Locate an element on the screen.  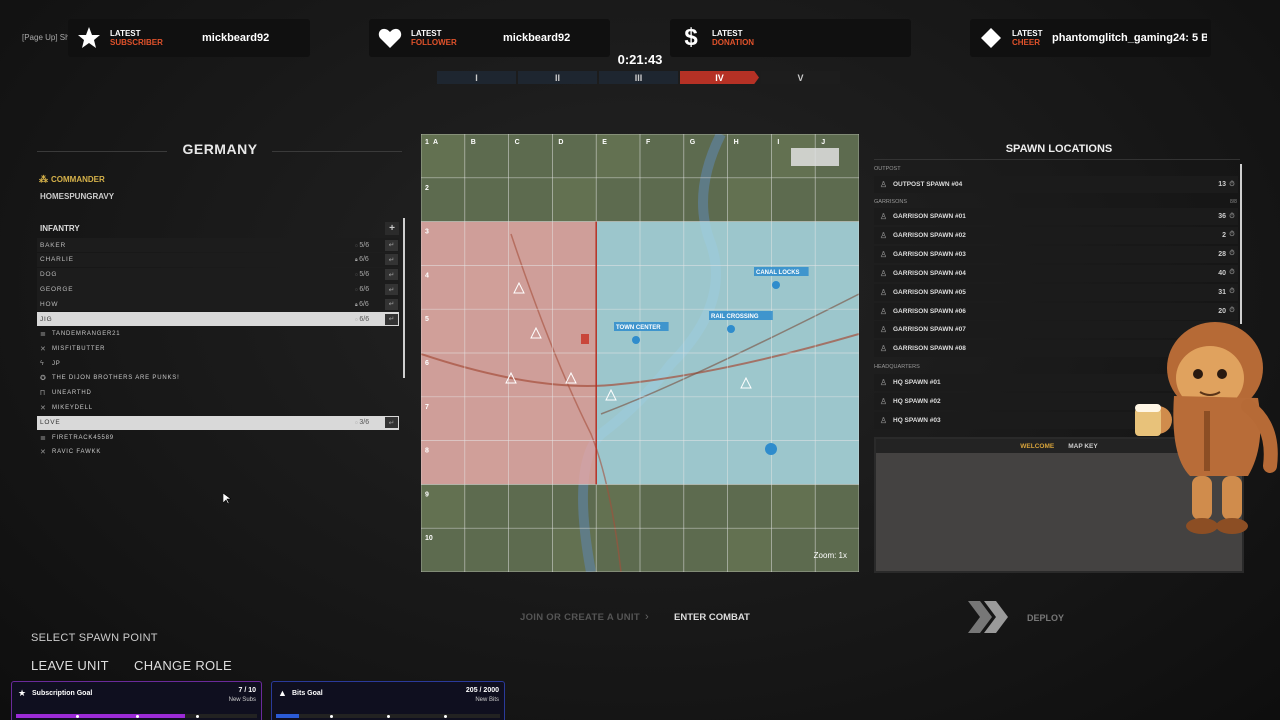
spawn-row: ♙ GARRISON SPAWN #02 2 ⏱ is located at coordinates (1056, 235).